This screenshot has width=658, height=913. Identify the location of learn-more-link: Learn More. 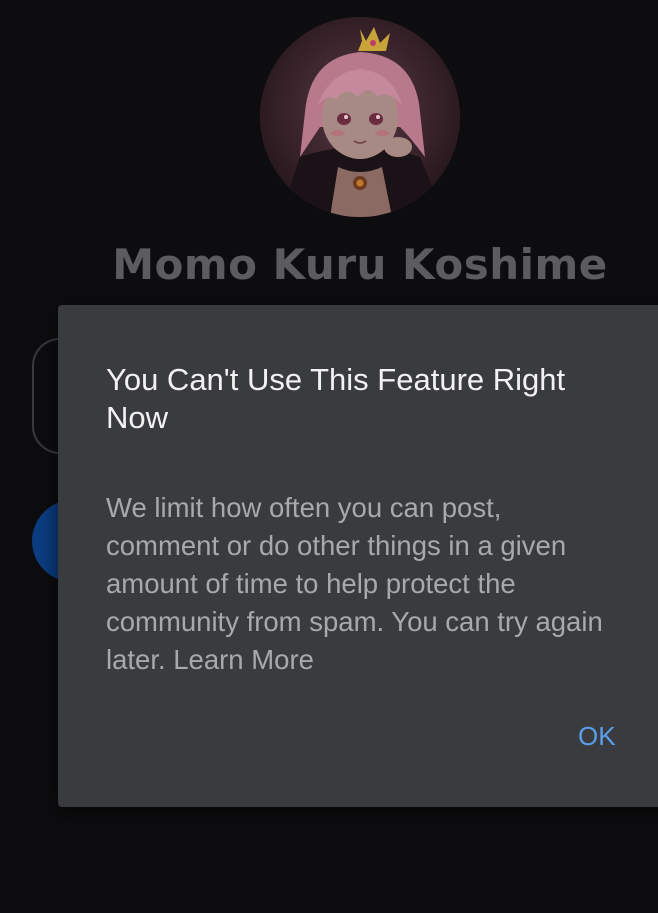
(243, 659).